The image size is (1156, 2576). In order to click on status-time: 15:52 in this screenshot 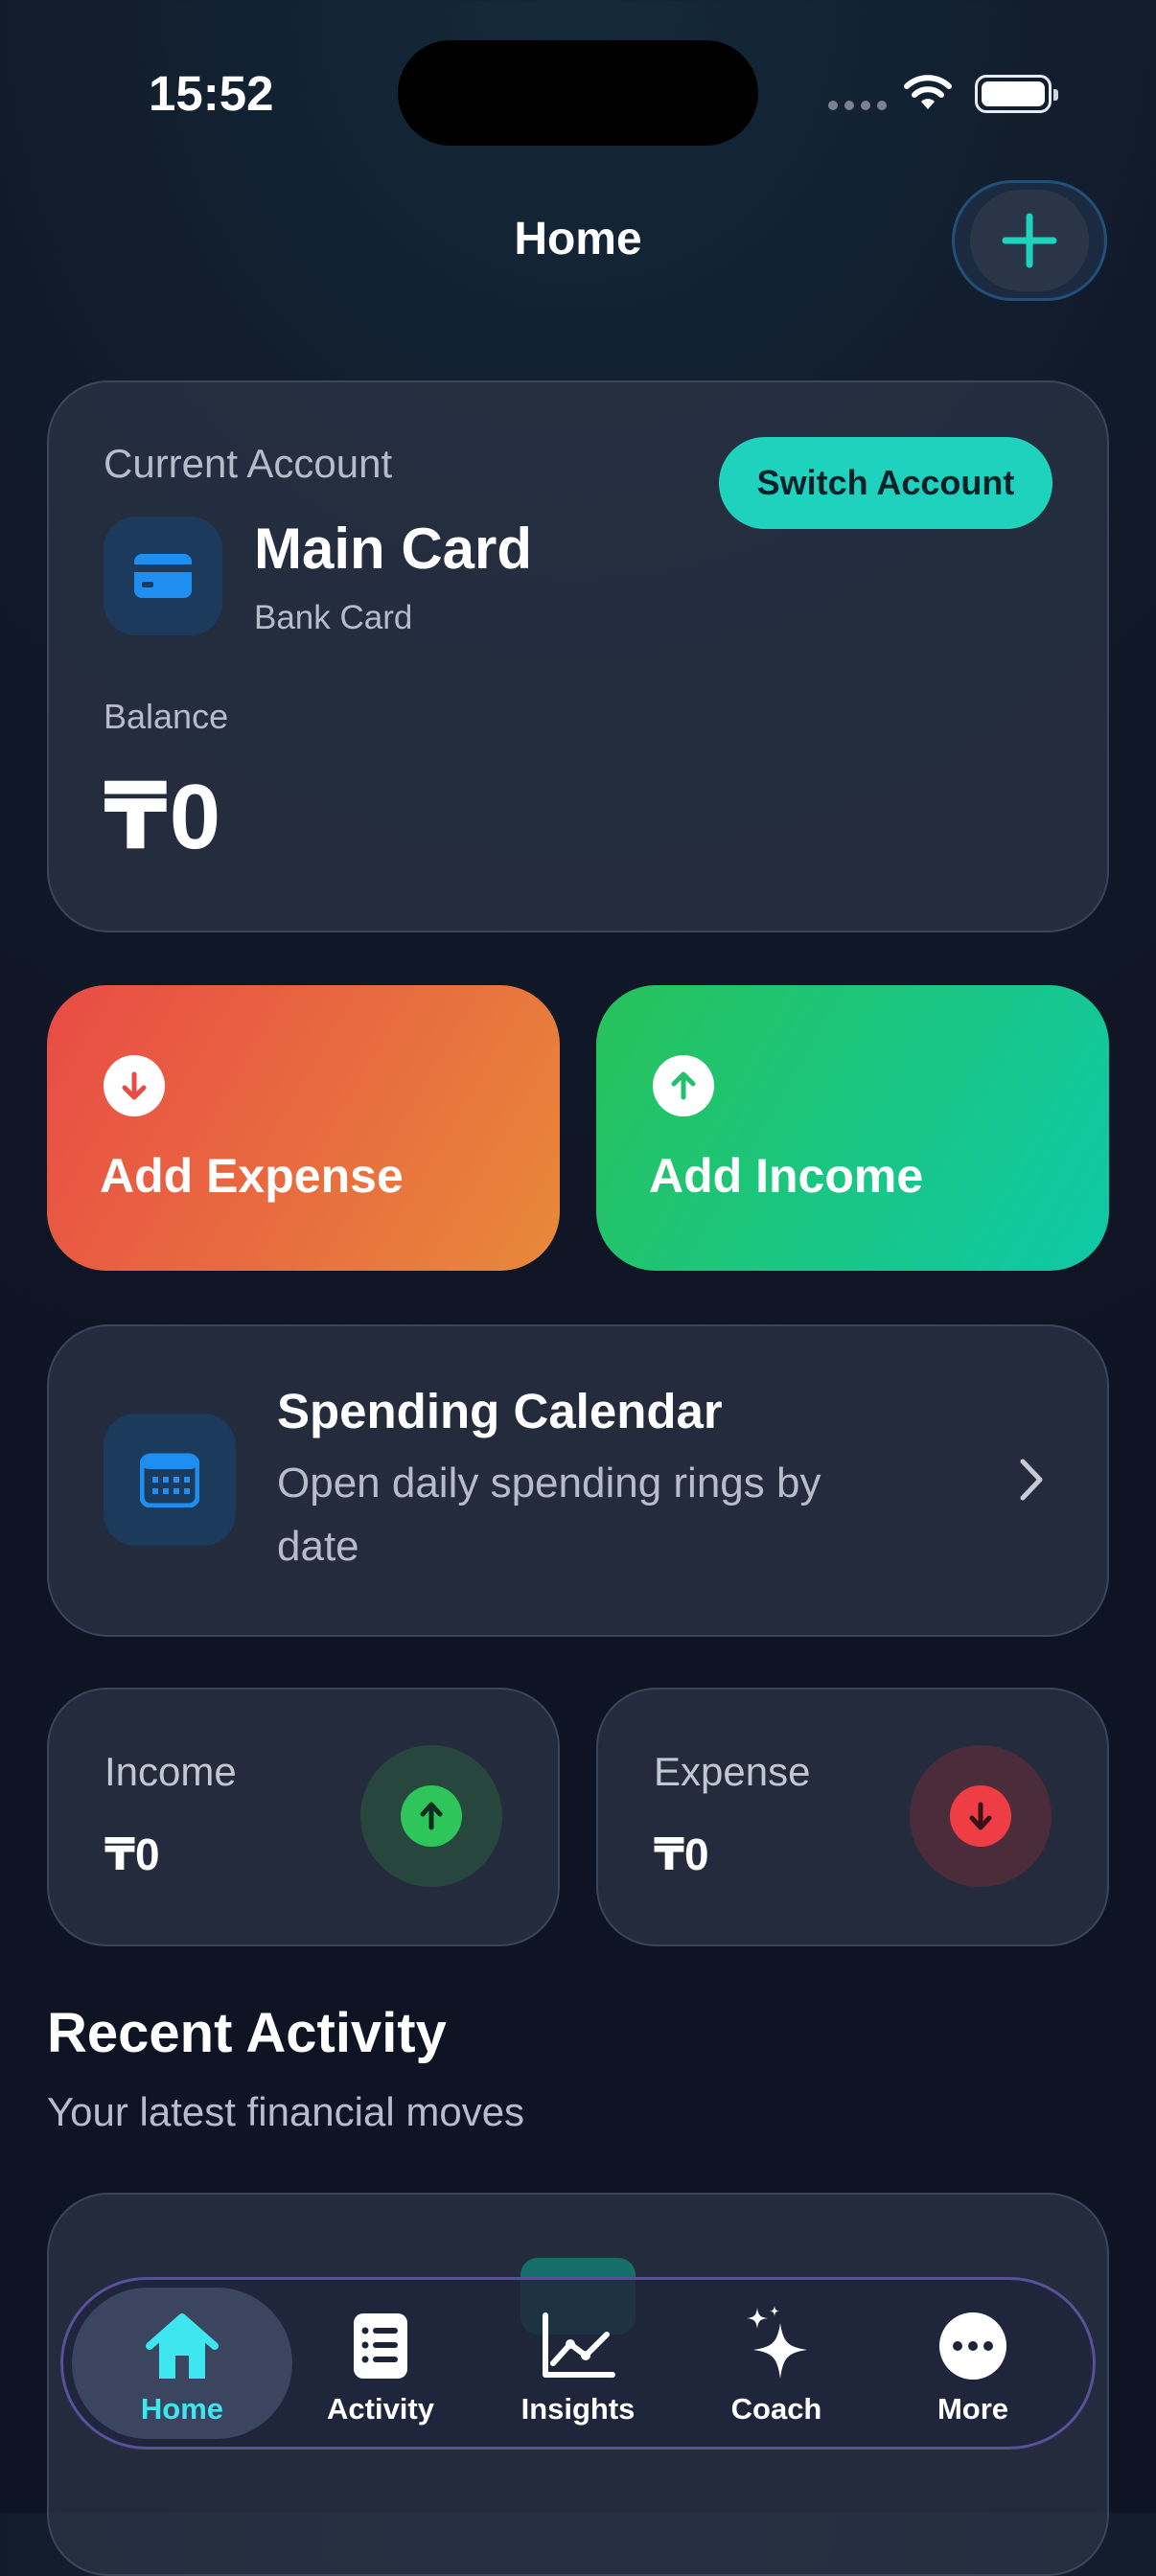, I will do `click(212, 93)`.